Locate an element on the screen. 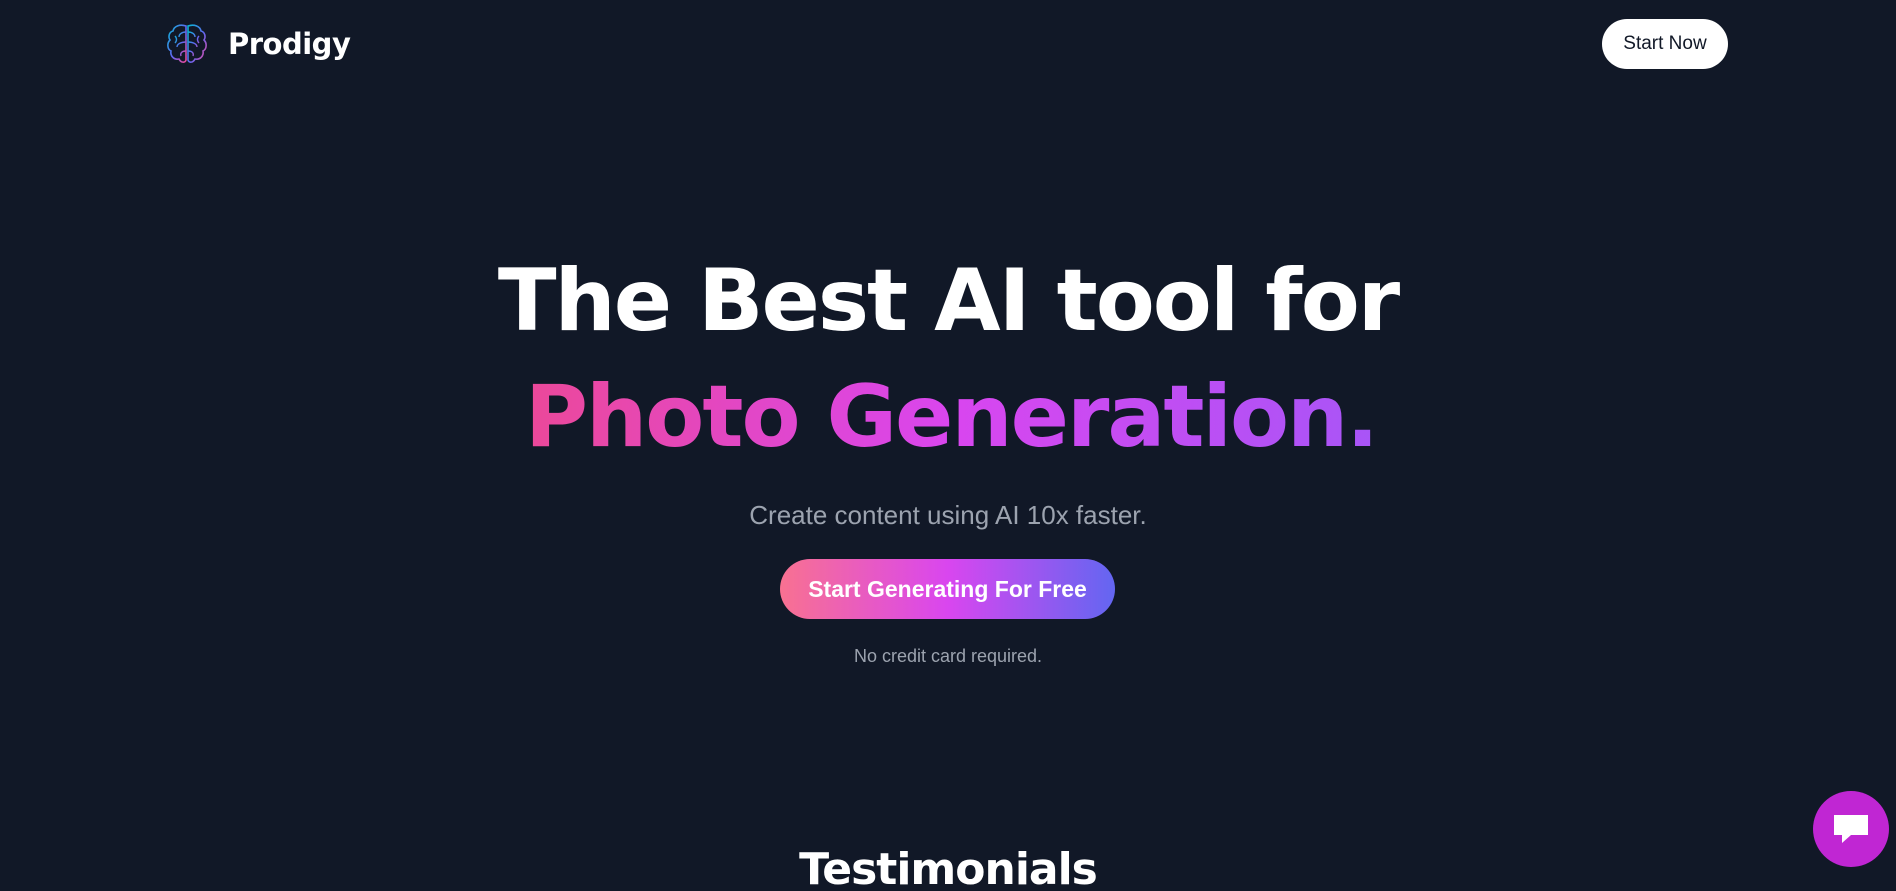  chat-widget-button is located at coordinates (1851, 829).